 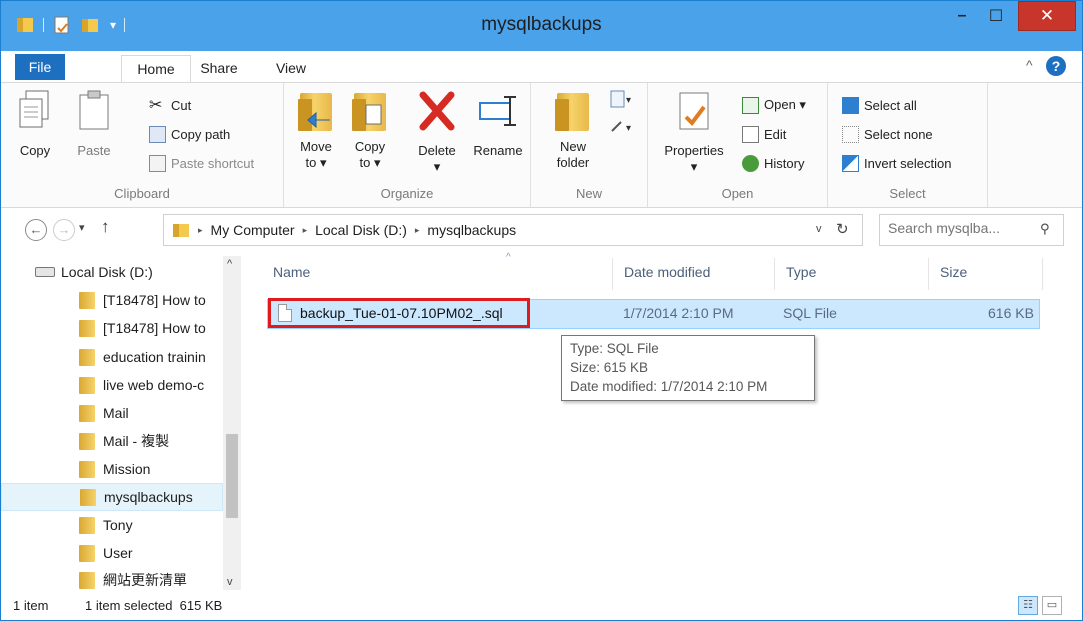 I want to click on move-to-icon, so click(x=316, y=112).